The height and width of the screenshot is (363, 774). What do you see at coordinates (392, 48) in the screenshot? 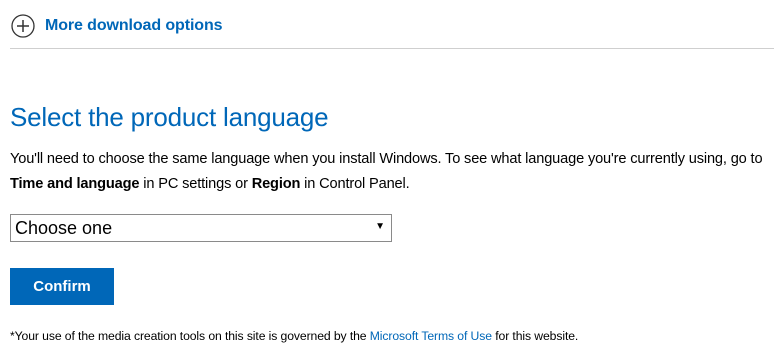
I see `section-divider` at bounding box center [392, 48].